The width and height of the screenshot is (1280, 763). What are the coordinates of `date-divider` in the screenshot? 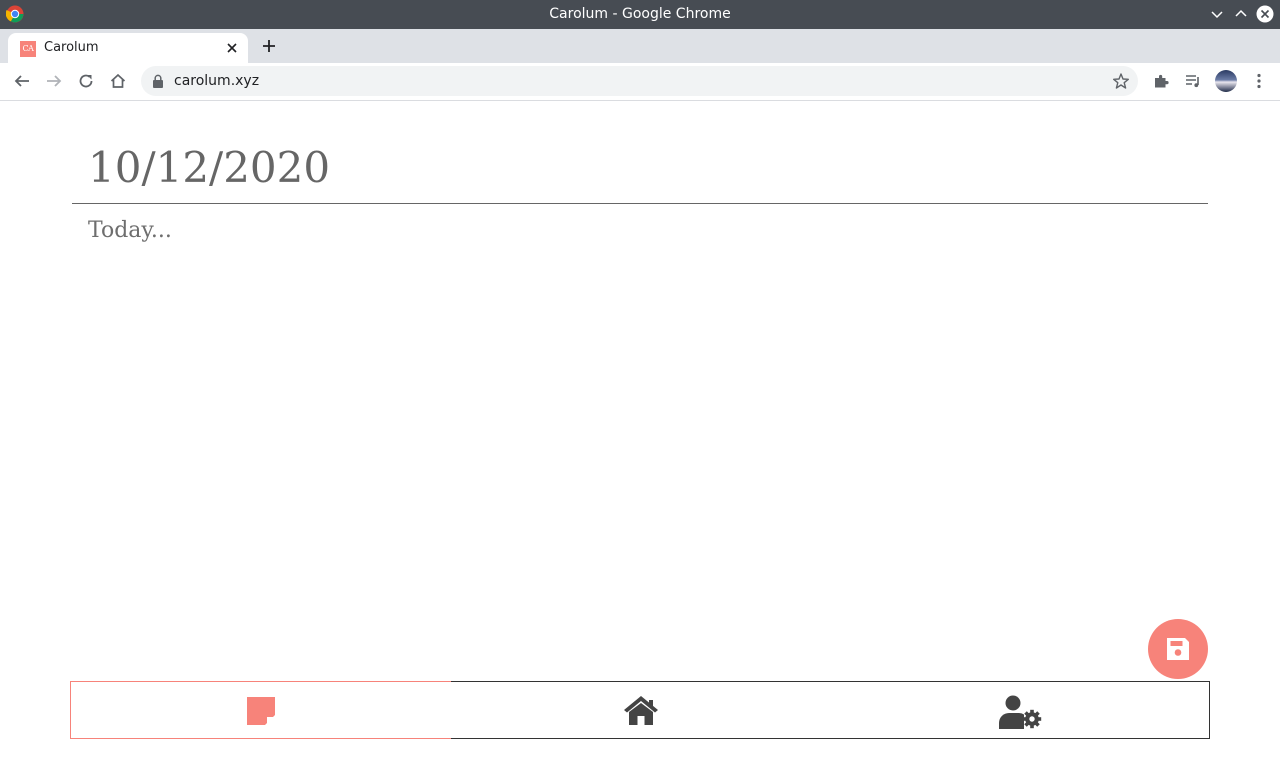 It's located at (640, 203).